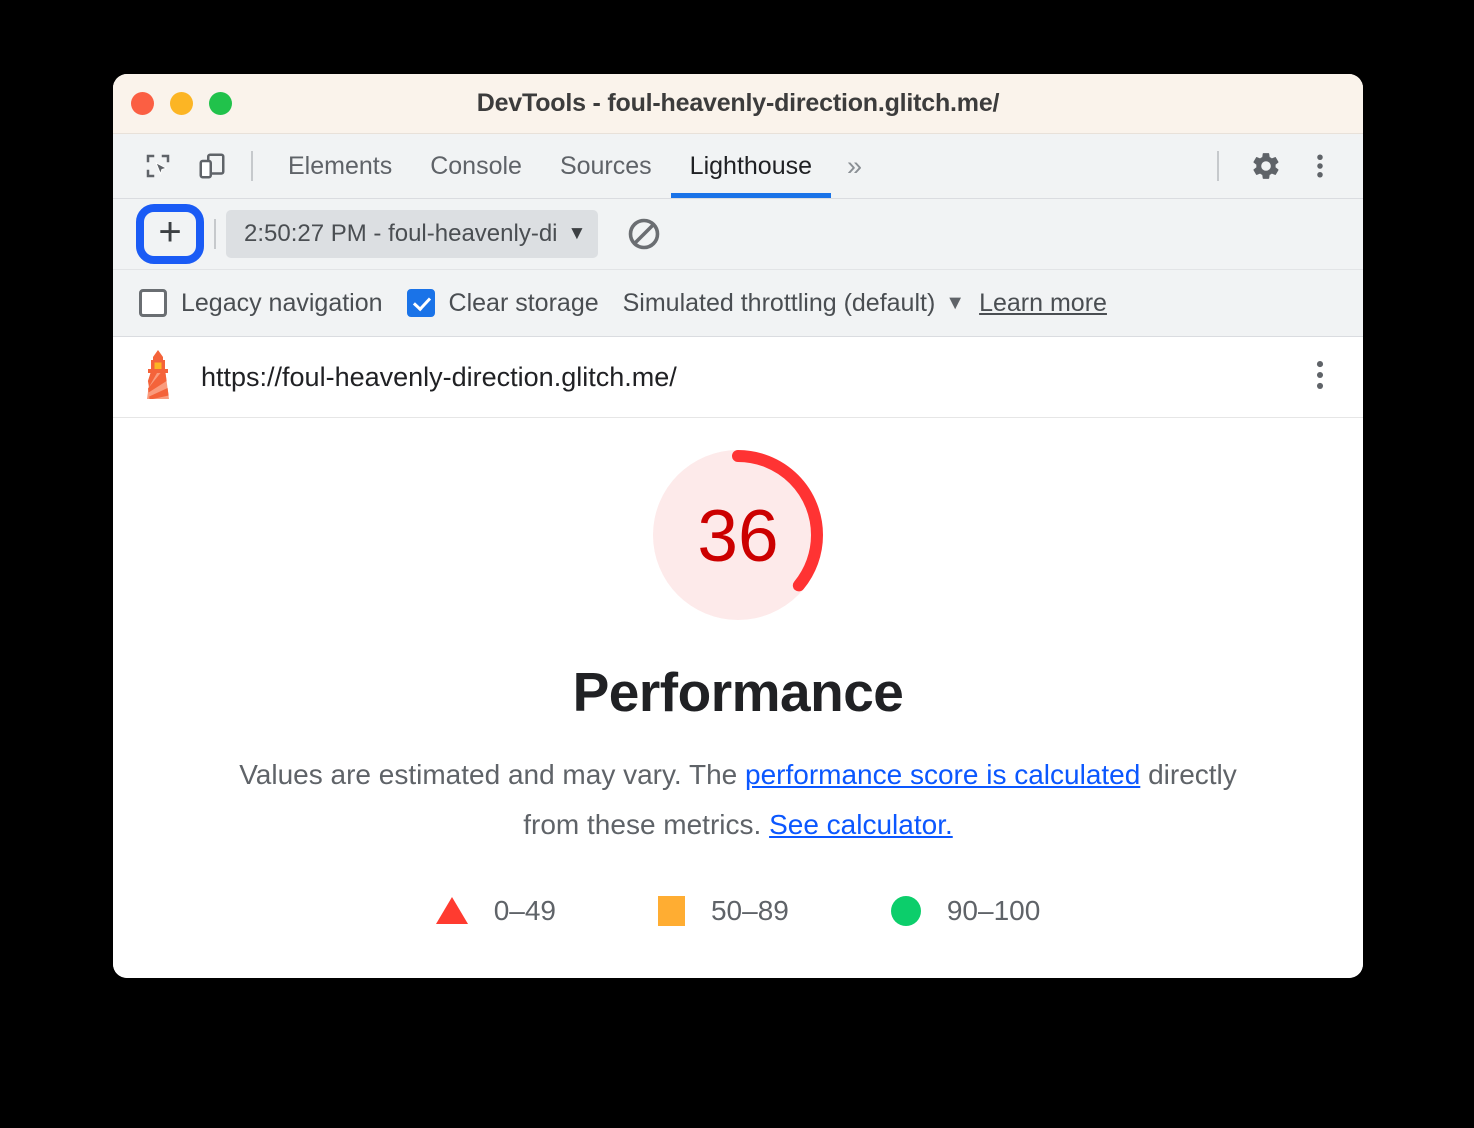  I want to click on tabbar-right-actions, so click(1282, 166).